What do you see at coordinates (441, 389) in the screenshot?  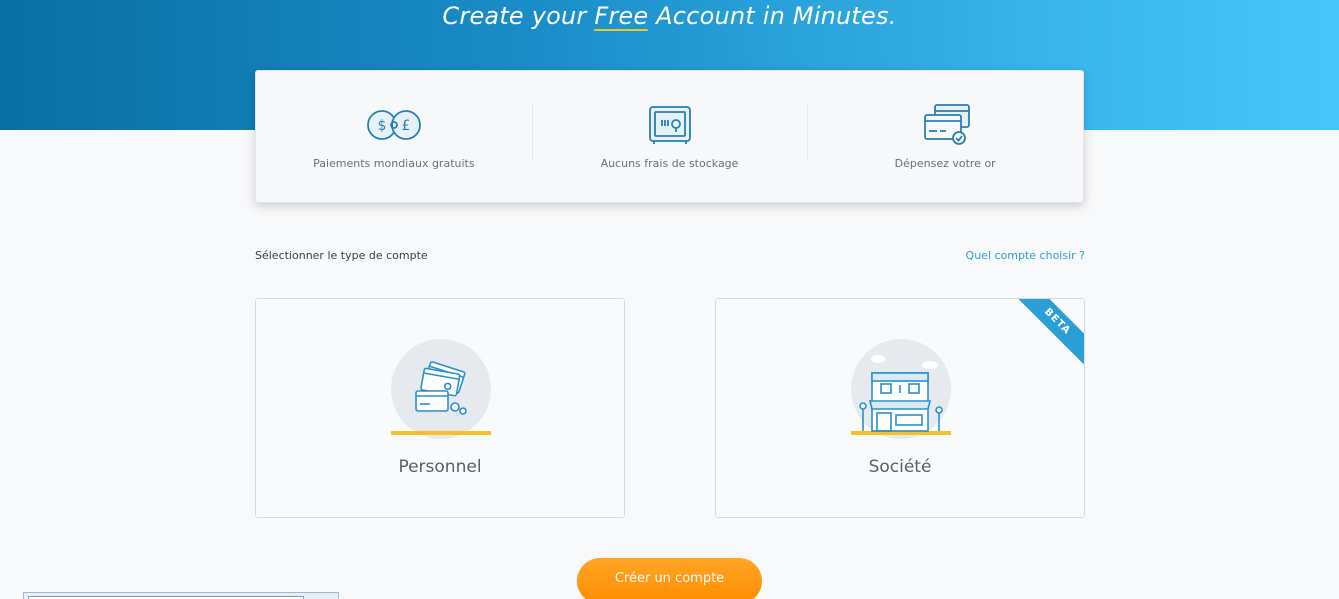 I see `cards-illustration-icon` at bounding box center [441, 389].